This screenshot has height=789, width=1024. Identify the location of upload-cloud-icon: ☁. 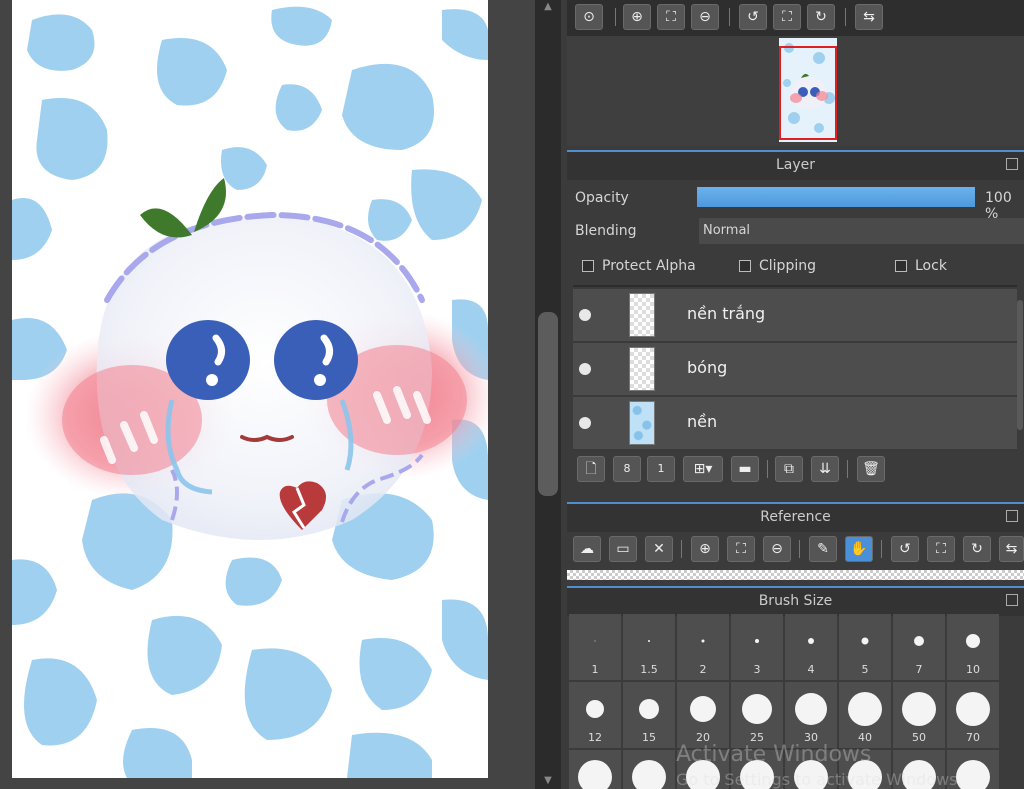
(587, 549).